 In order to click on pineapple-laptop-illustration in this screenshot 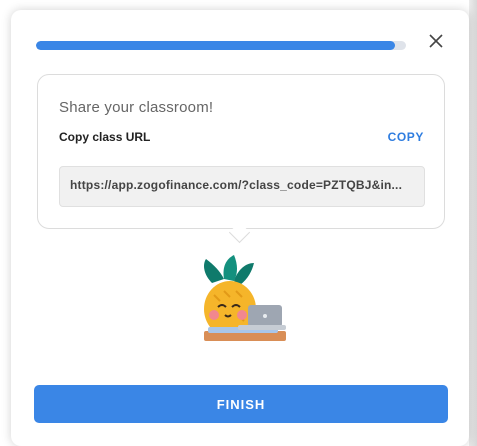, I will do `click(245, 298)`.